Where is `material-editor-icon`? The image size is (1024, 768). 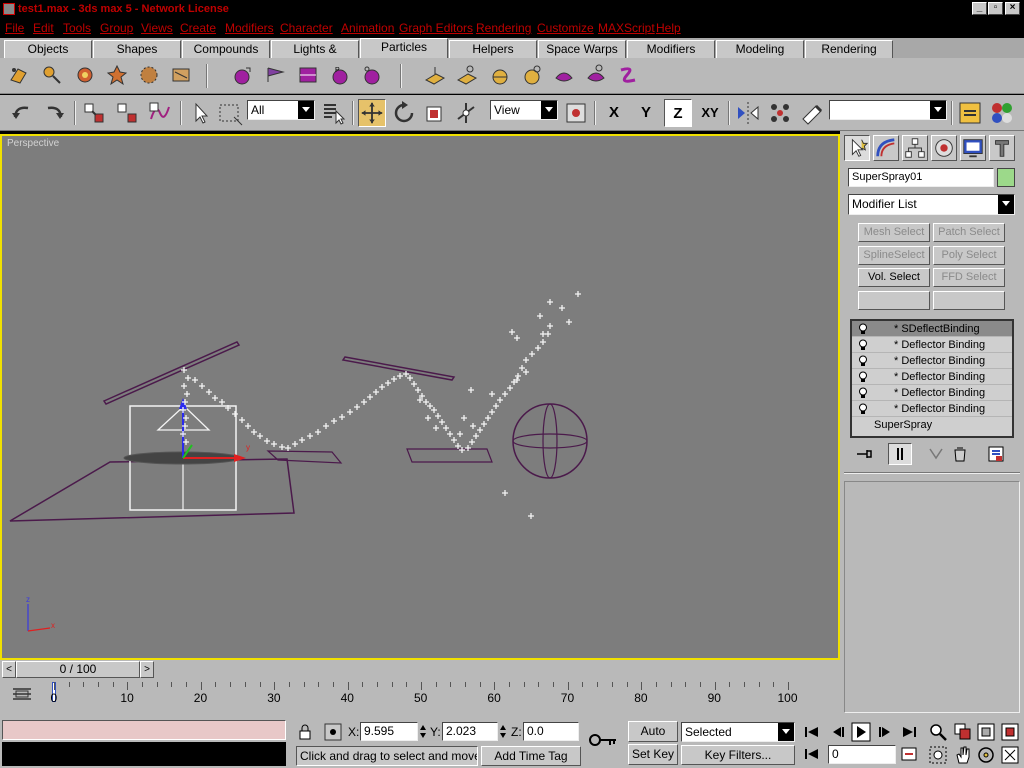 material-editor-icon is located at coordinates (1002, 113).